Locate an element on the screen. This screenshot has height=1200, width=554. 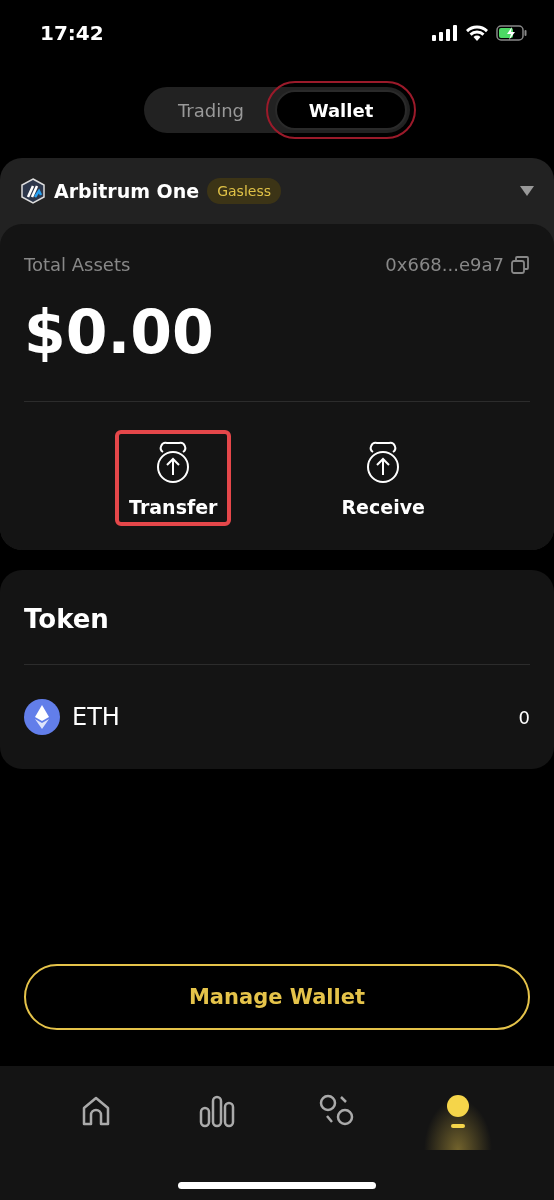
mode-tab: Trading is located at coordinates (211, 110).